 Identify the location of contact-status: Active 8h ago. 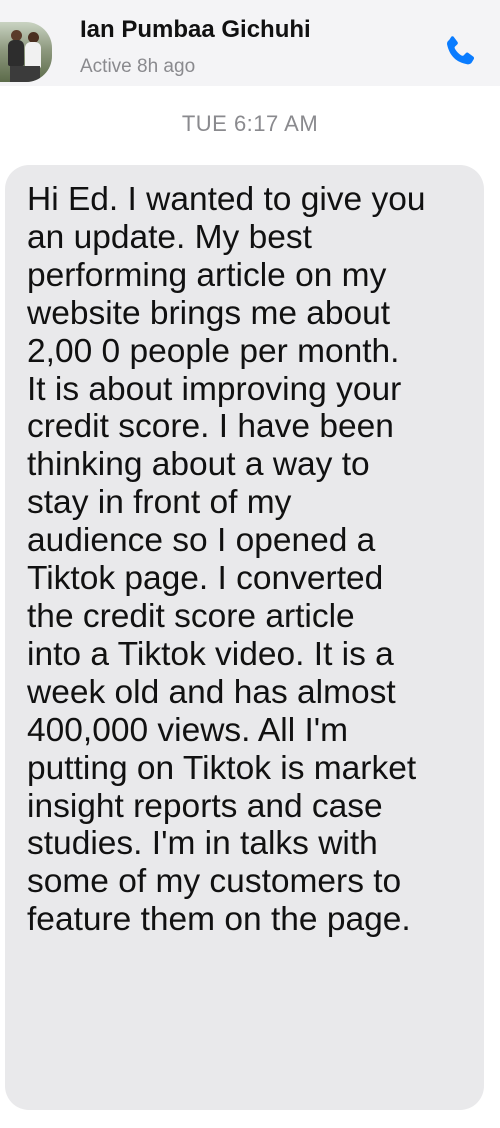
(138, 66).